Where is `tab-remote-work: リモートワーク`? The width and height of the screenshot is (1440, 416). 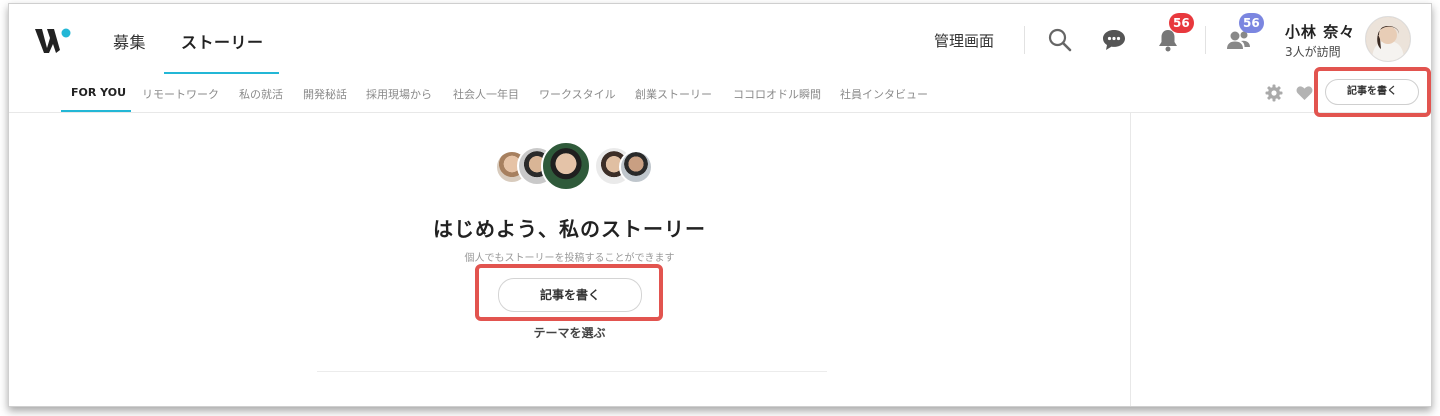 tab-remote-work: リモートワーク is located at coordinates (180, 94).